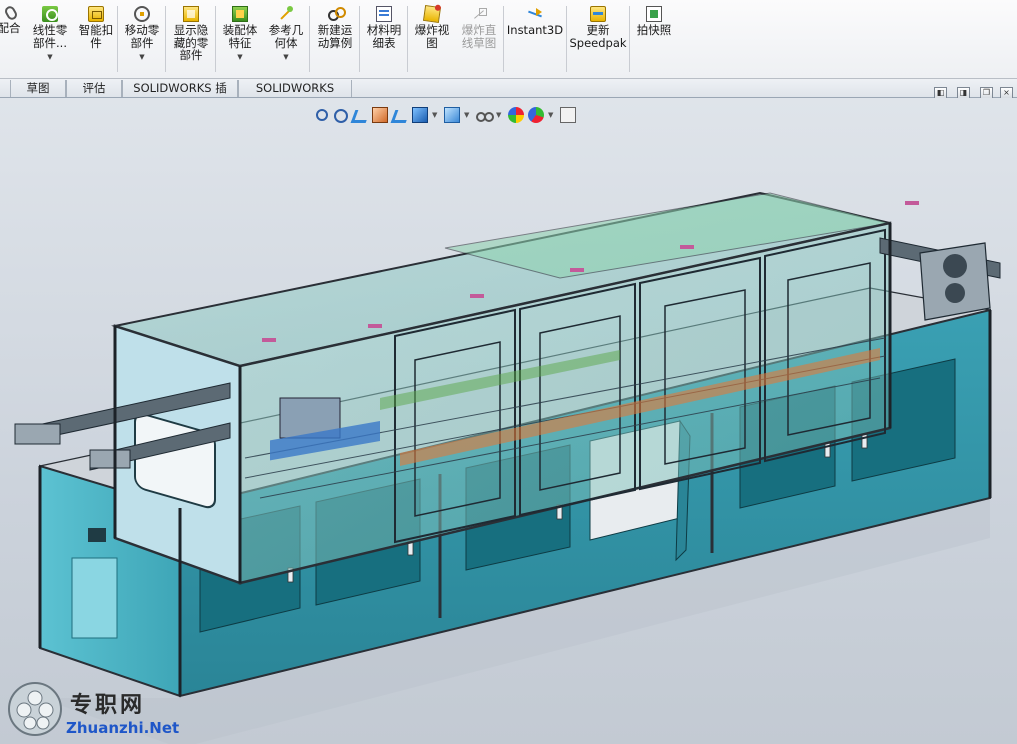 Image resolution: width=1017 pixels, height=744 pixels. I want to click on ribbon-button-label: 配合, so click(10, 28).